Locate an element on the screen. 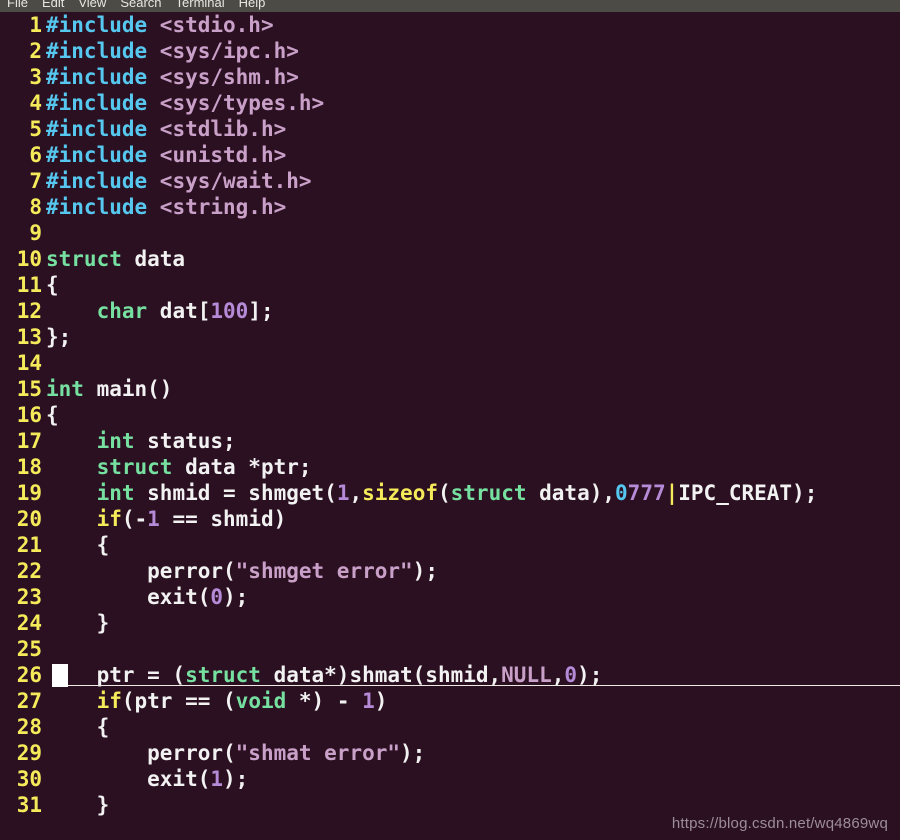  code-line: 5 #include <stdlib.h> is located at coordinates (450, 129).